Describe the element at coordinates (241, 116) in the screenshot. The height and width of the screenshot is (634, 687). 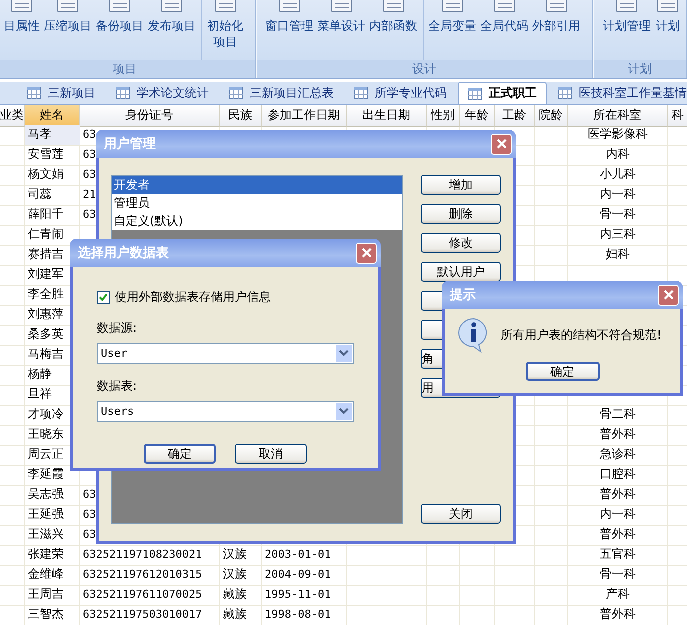
I see `column-header: 民族` at that location.